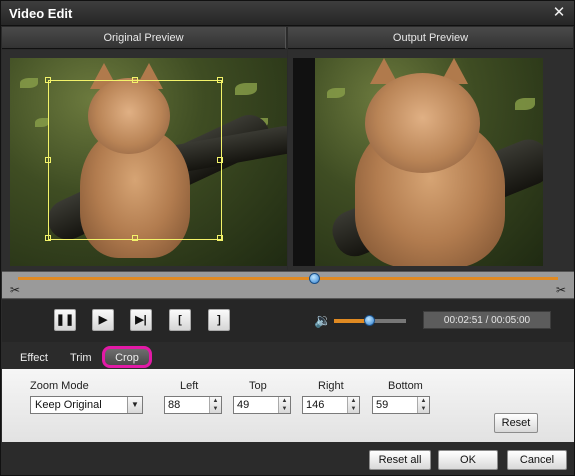 This screenshot has height=476, width=575. I want to click on reset-all-button: Reset all, so click(400, 460).